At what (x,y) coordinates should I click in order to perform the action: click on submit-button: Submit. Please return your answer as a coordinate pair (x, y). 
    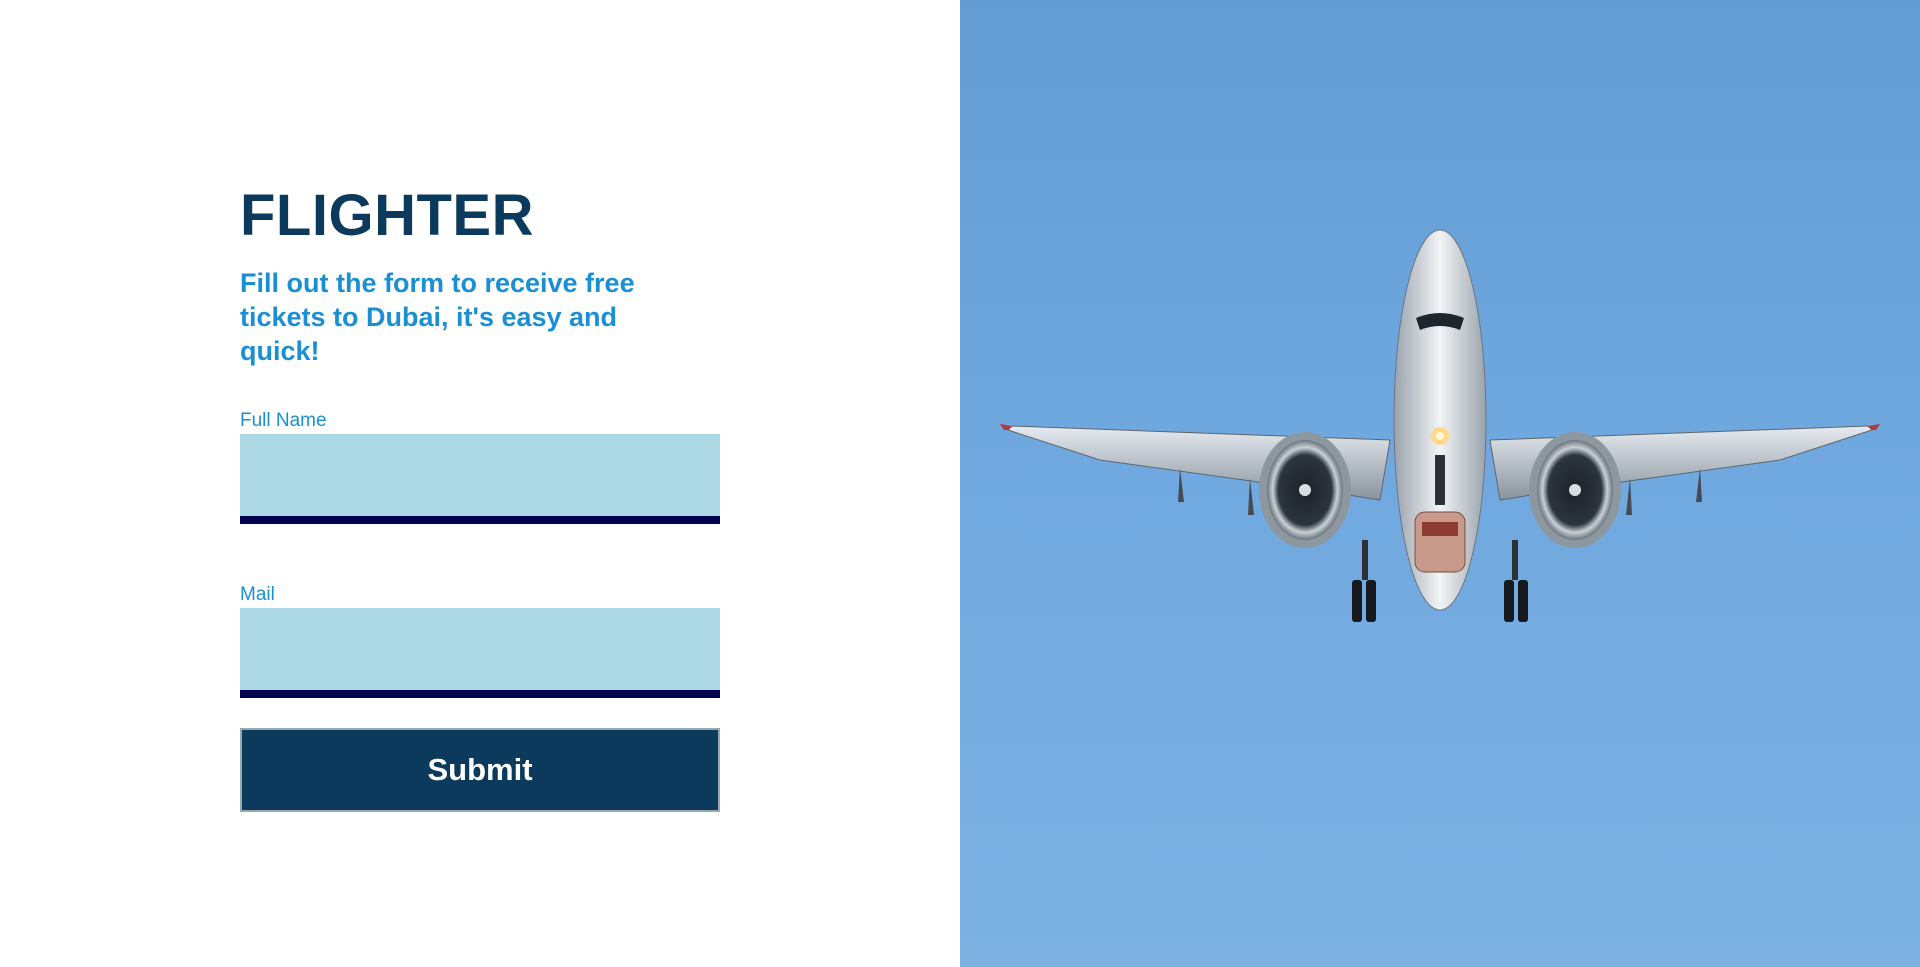
    Looking at the image, I should click on (480, 770).